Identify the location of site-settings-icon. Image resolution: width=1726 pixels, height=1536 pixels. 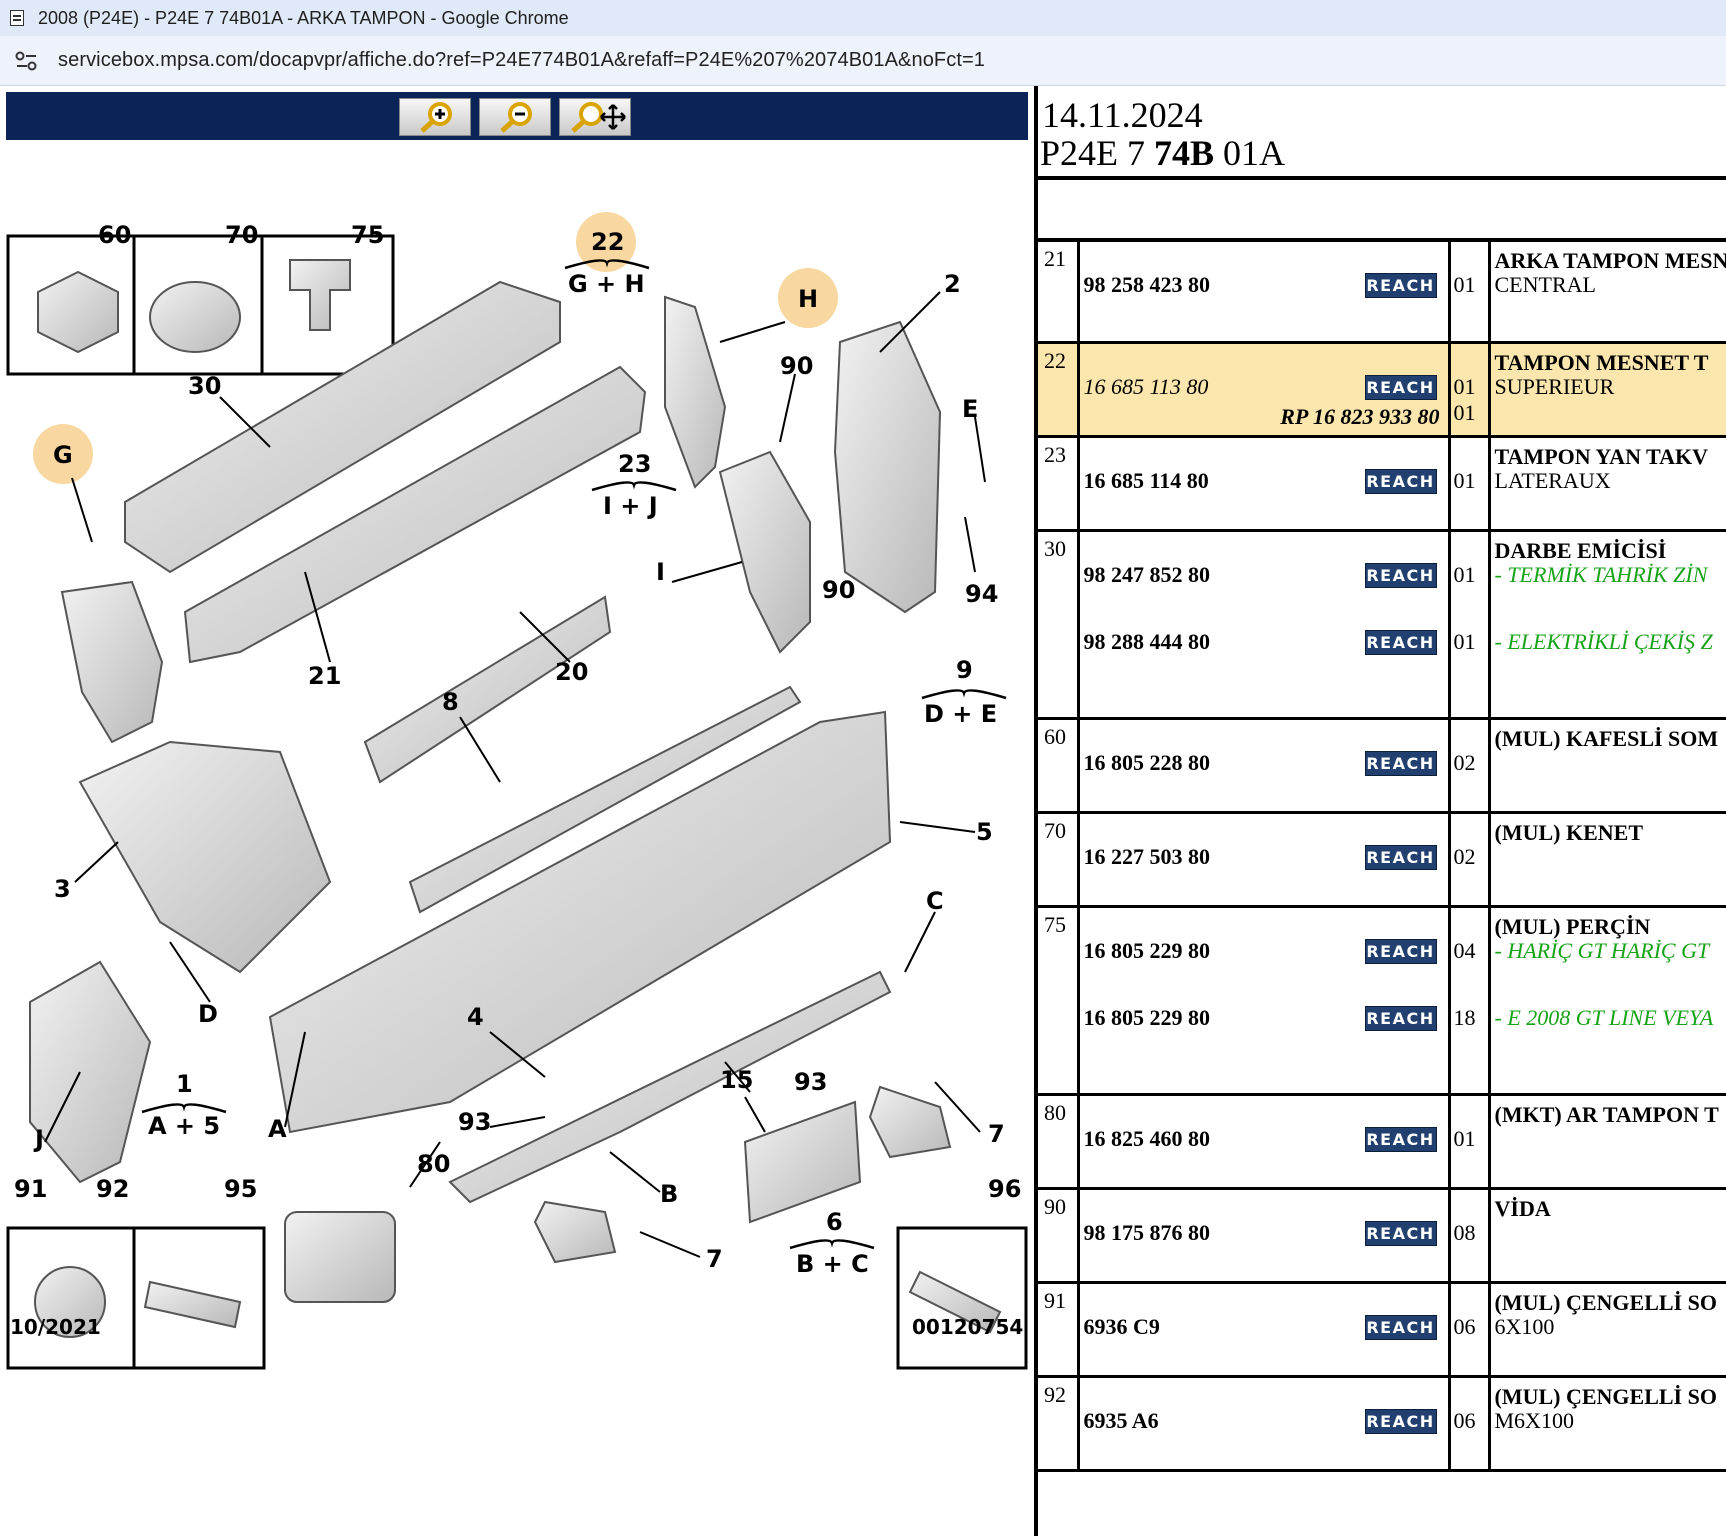
(27, 61).